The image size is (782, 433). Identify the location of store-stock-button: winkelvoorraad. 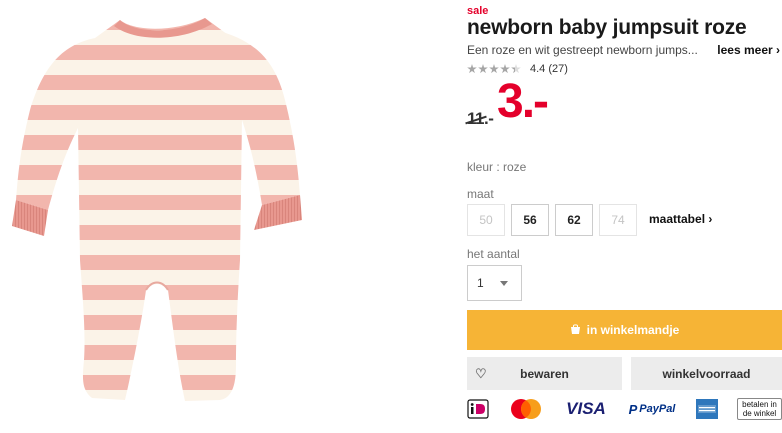
(706, 373).